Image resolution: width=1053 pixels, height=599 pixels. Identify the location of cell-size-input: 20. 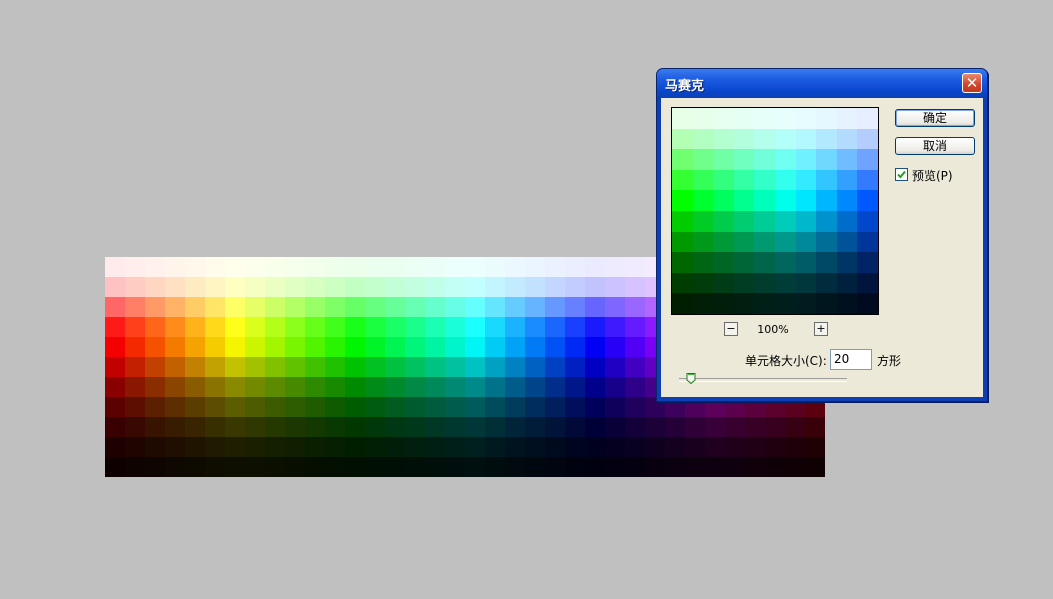
(851, 359).